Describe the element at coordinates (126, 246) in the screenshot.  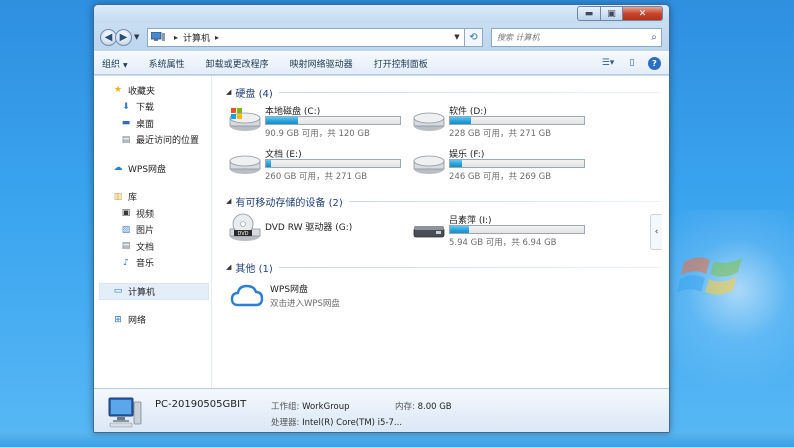
I see `document-icon: ▤` at that location.